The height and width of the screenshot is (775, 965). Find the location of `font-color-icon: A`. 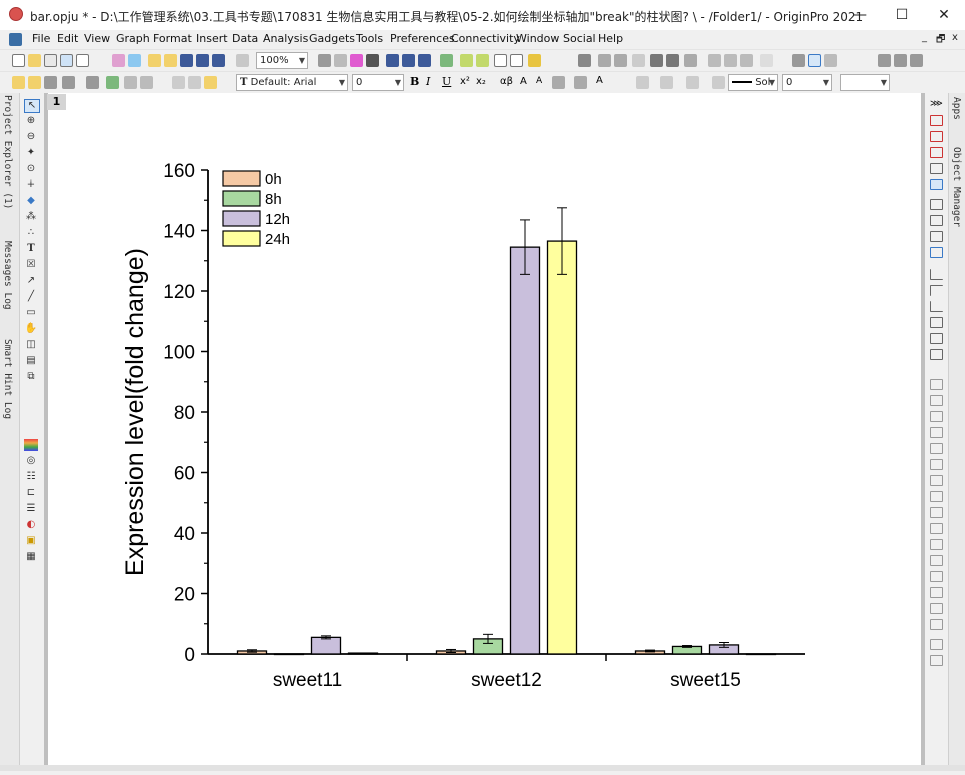

font-color-icon: A is located at coordinates (602, 81).